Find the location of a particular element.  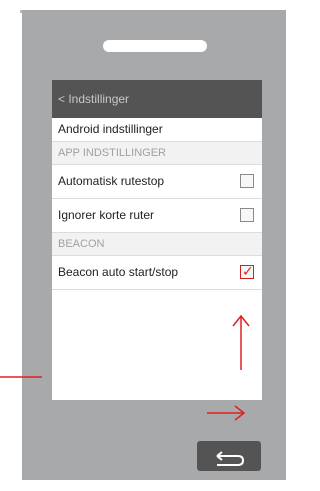

beacon-auto-start-stop-checkbox: ✓ is located at coordinates (247, 270).